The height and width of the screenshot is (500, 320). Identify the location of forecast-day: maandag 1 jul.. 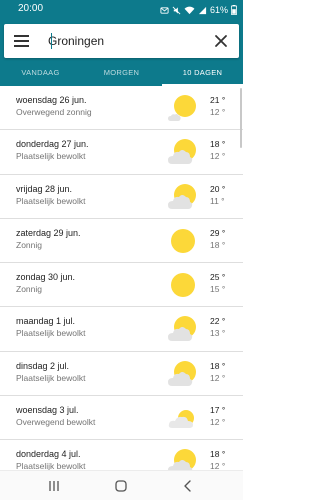
(46, 321).